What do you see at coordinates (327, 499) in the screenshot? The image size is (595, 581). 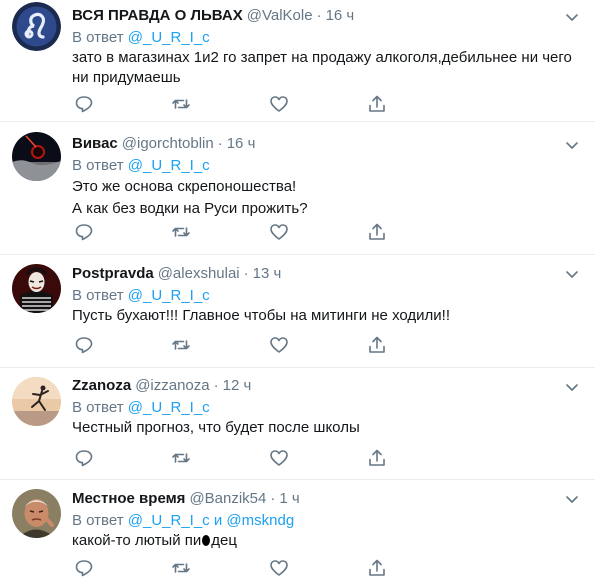 I see `tweet-header: Местное время @Banzik54 · 1 ч` at bounding box center [327, 499].